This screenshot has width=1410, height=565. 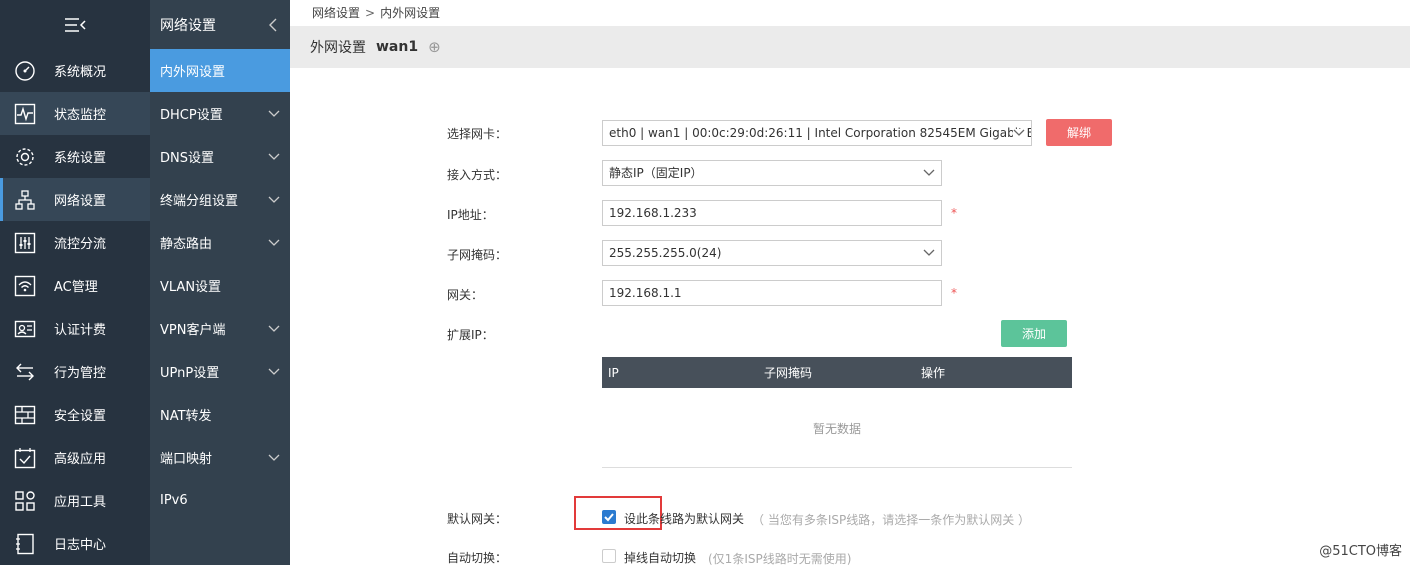 What do you see at coordinates (850, 13) in the screenshot?
I see `breadcrumb: 网络设置 > 内外网设置` at bounding box center [850, 13].